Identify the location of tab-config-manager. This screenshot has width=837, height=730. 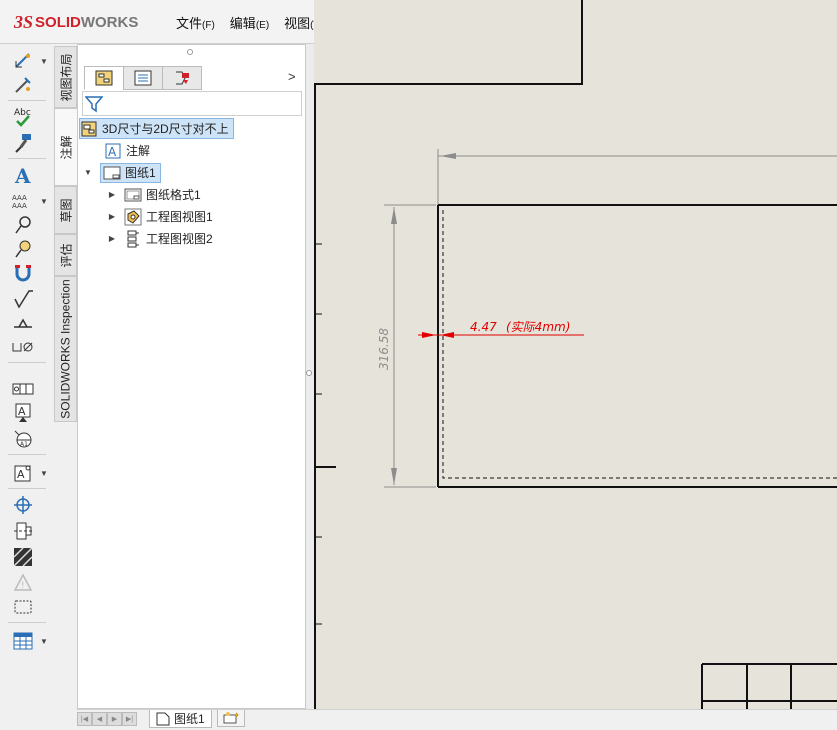
(182, 78).